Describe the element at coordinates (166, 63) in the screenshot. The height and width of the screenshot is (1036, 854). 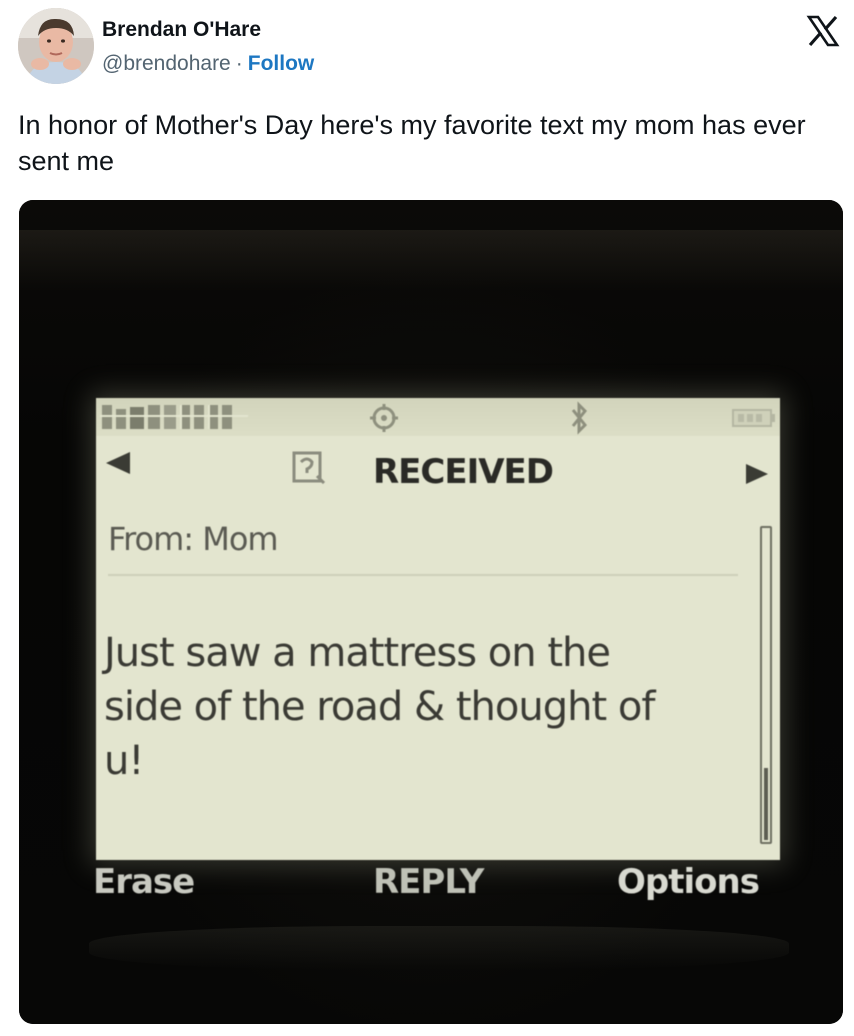
I see `author-handle: @brendohare` at that location.